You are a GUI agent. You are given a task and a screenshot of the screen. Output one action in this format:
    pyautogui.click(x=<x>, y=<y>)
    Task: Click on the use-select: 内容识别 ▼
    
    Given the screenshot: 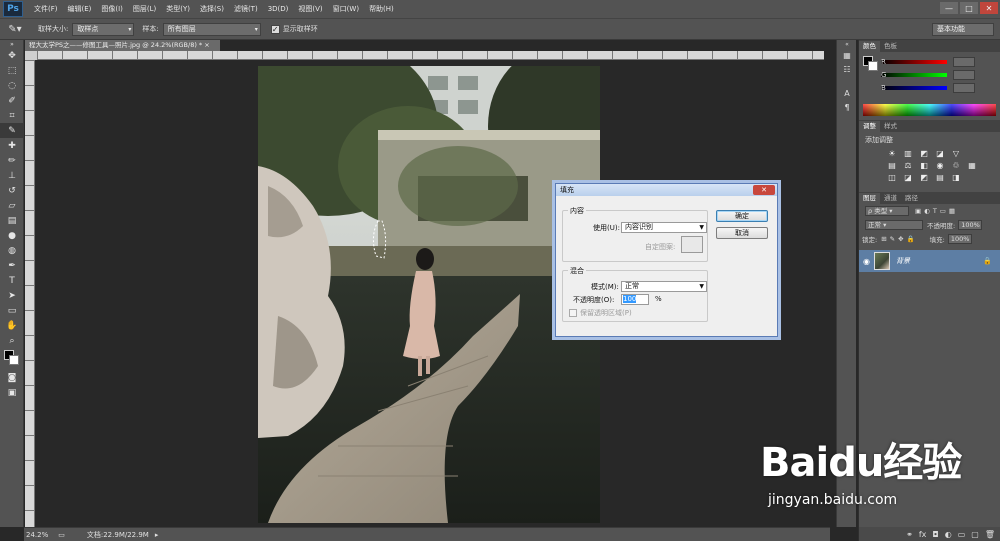 What is the action you would take?
    pyautogui.click(x=664, y=227)
    